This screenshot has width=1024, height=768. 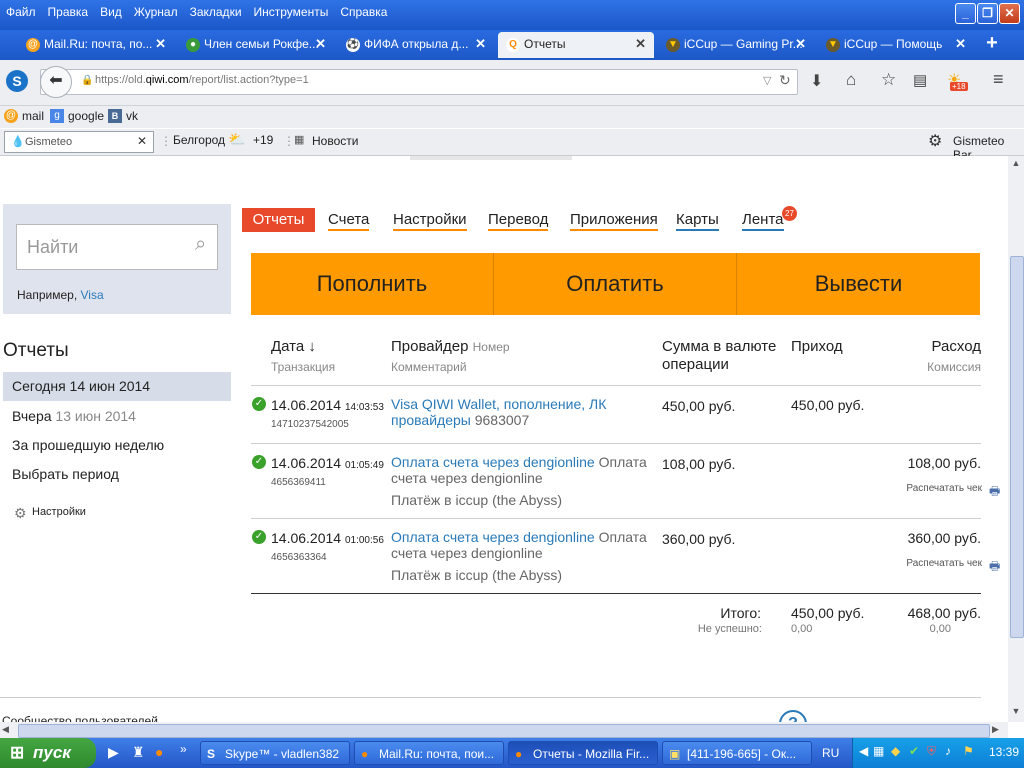 I want to click on horizontal-scrollbar: ◀ ▶, so click(x=504, y=730).